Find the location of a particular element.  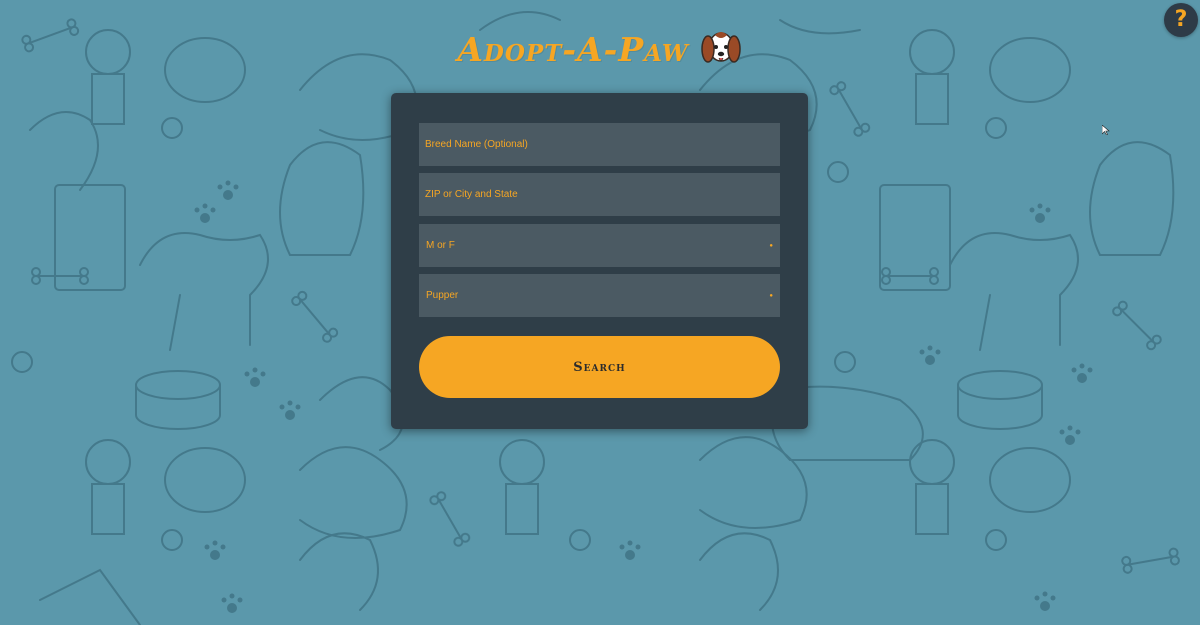

location-input is located at coordinates (599, 194).